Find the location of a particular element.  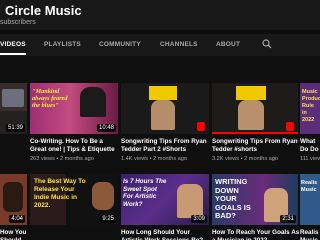

video-meta: 3.2K views • 2 months ago is located at coordinates (245, 159).